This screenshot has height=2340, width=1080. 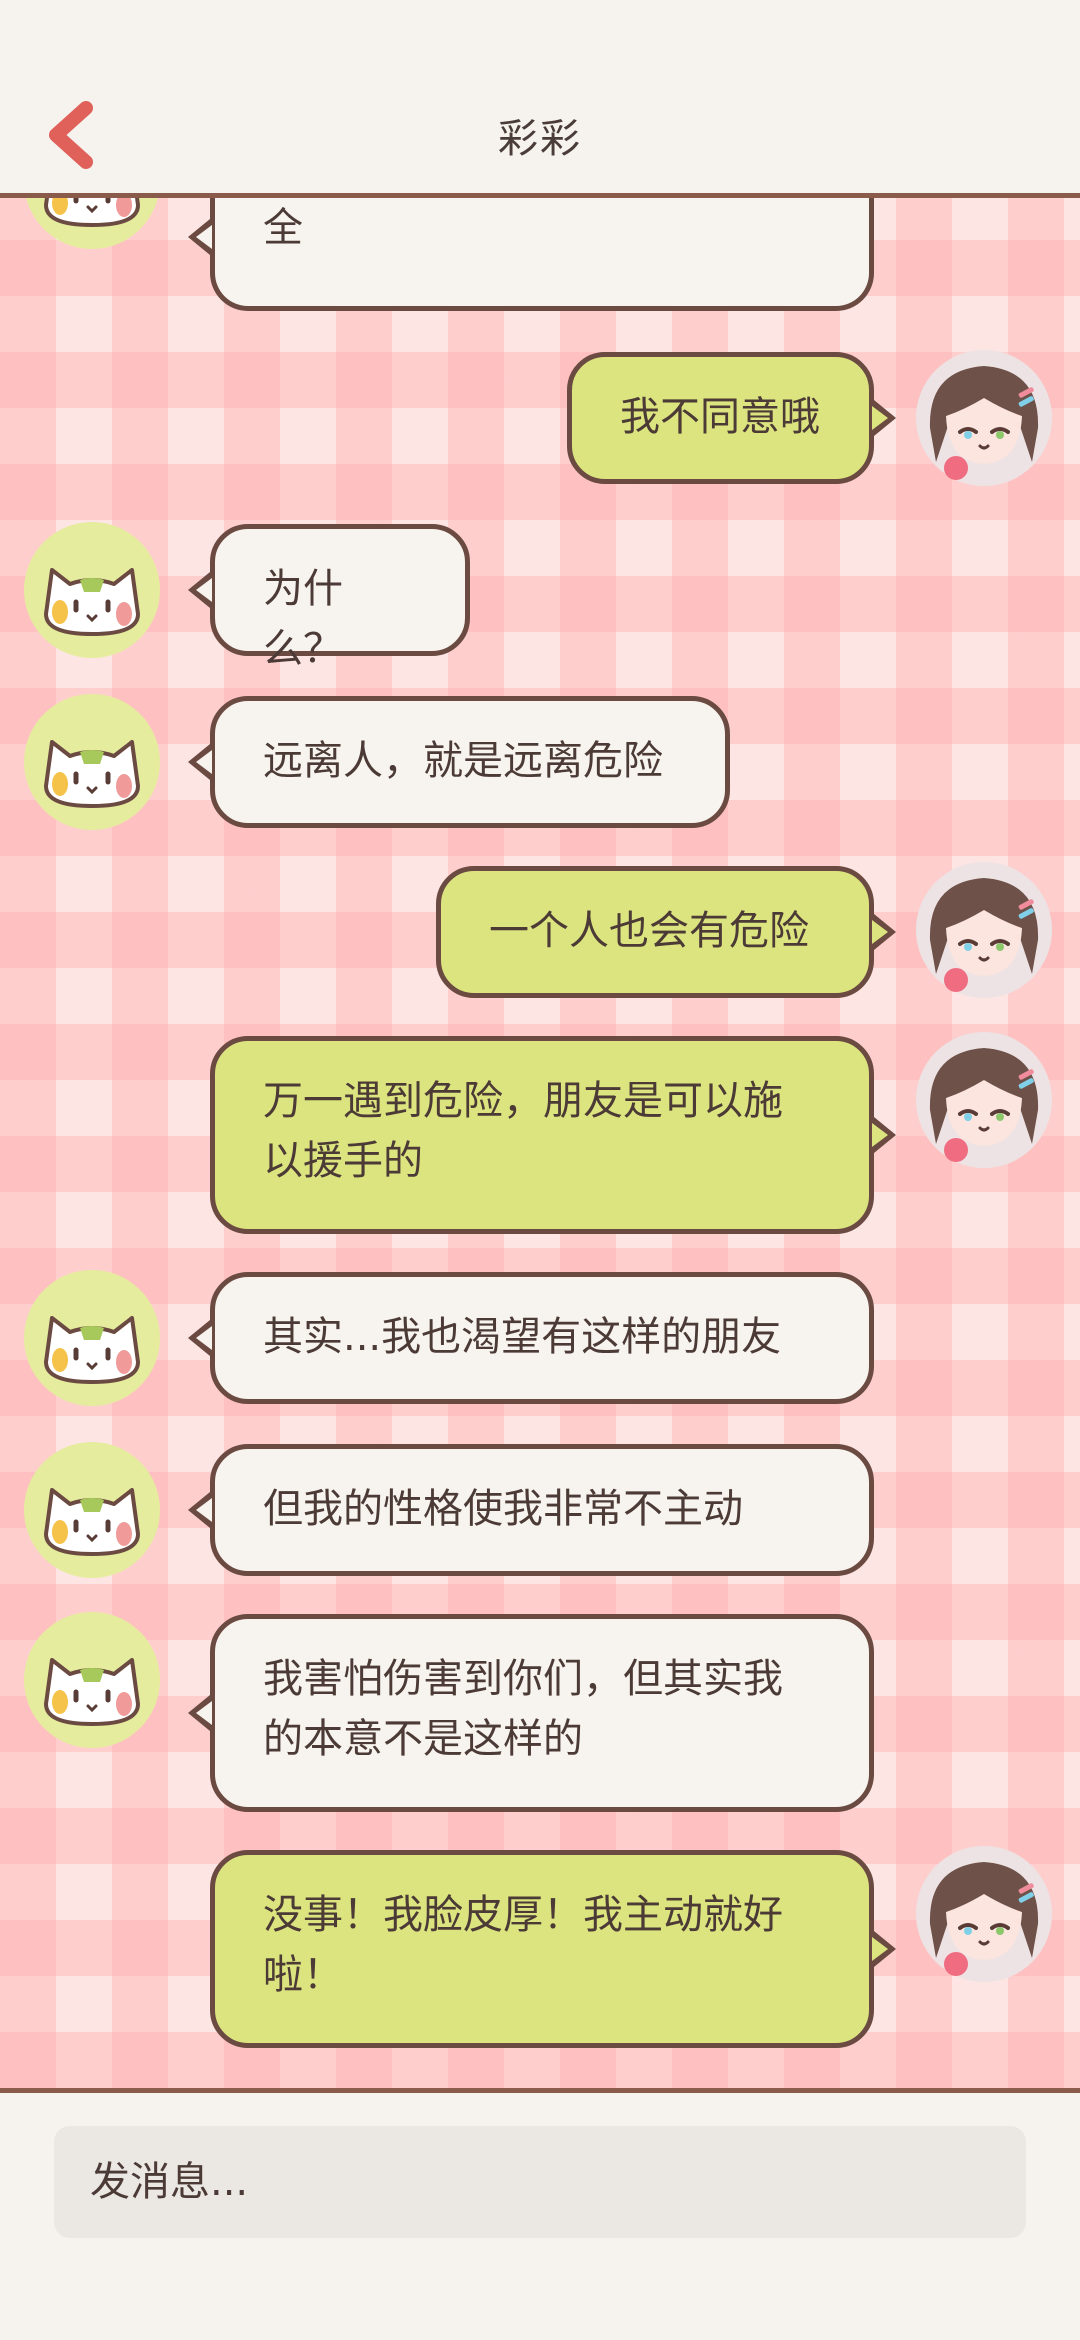 What do you see at coordinates (463, 761) in the screenshot?
I see `message-text: 远离人，就是远离危险` at bounding box center [463, 761].